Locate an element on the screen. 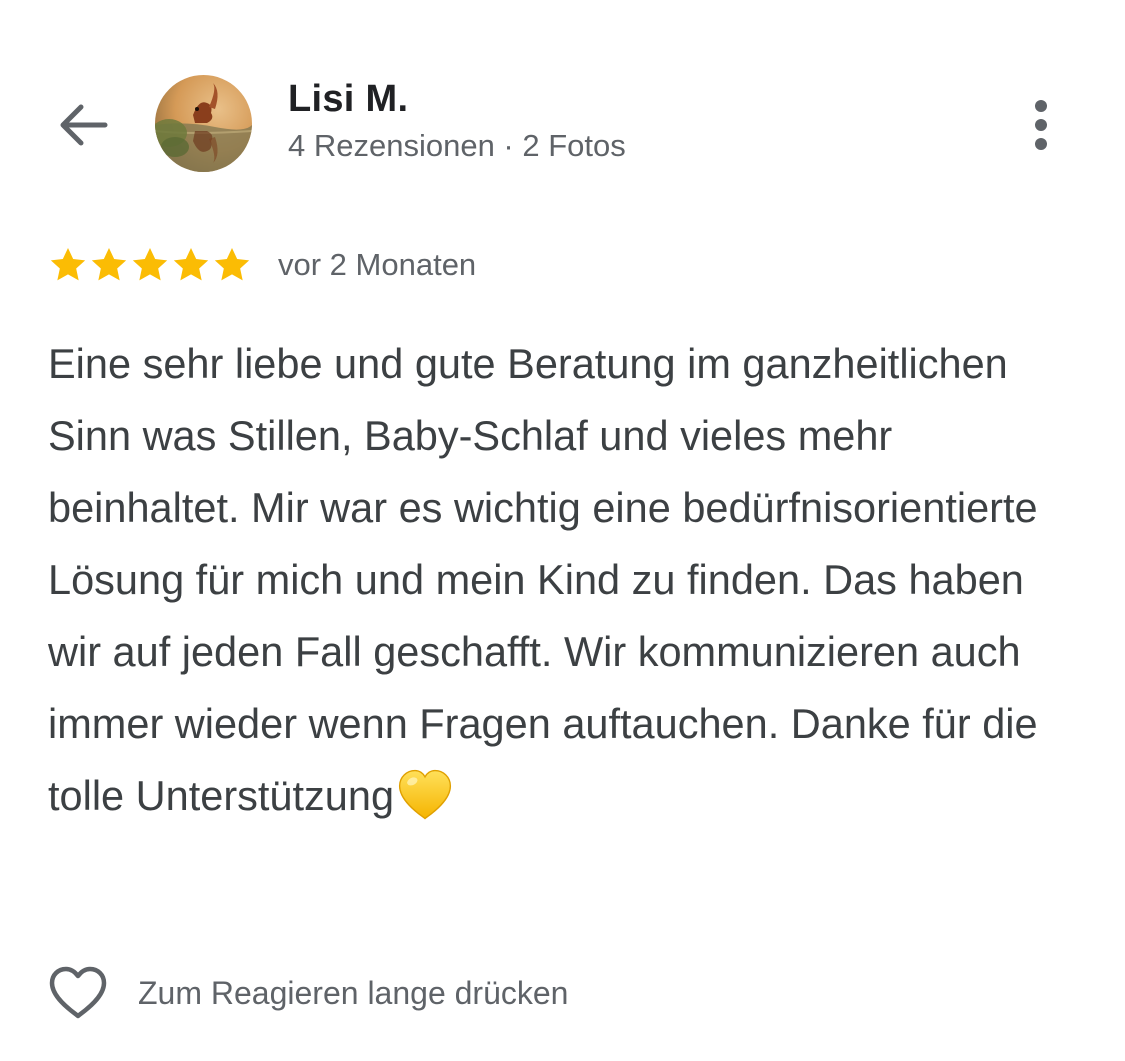 The image size is (1125, 1061). react-button is located at coordinates (78, 993).